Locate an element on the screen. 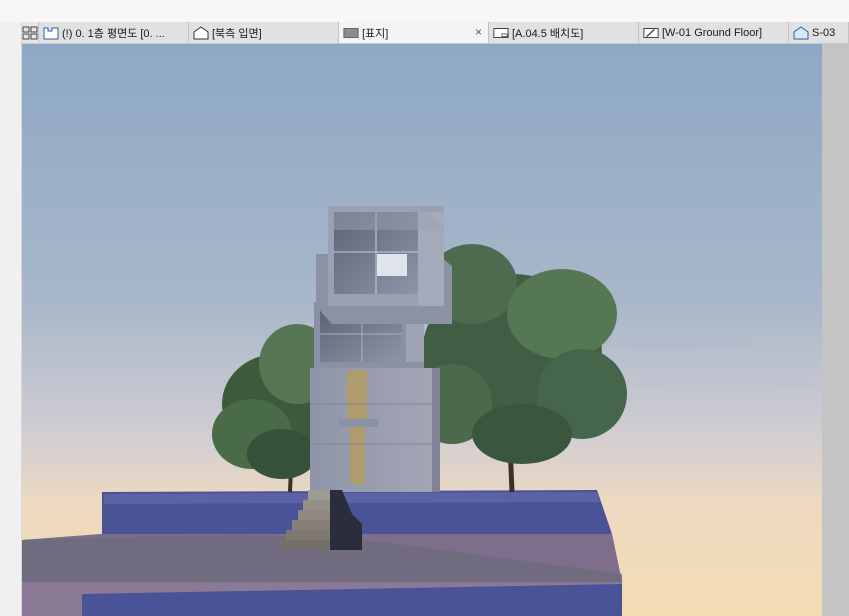 The height and width of the screenshot is (616, 849). tab-north-elevation: [북측 입면] is located at coordinates (264, 32).